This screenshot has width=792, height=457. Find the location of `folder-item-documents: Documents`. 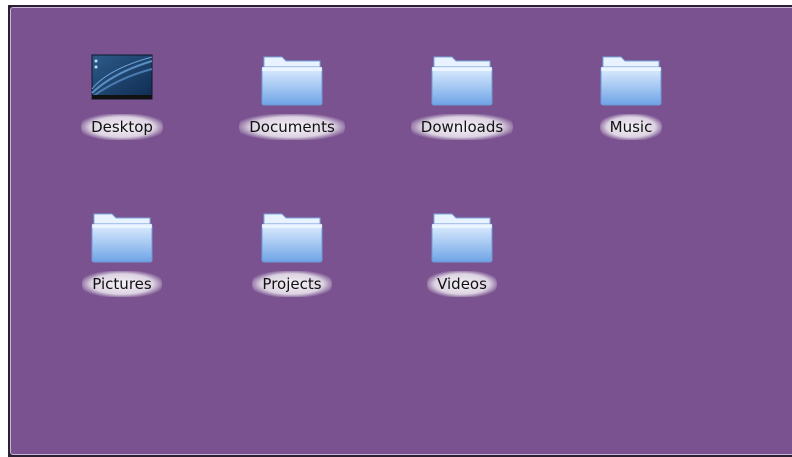

folder-item-documents: Documents is located at coordinates (292, 108).